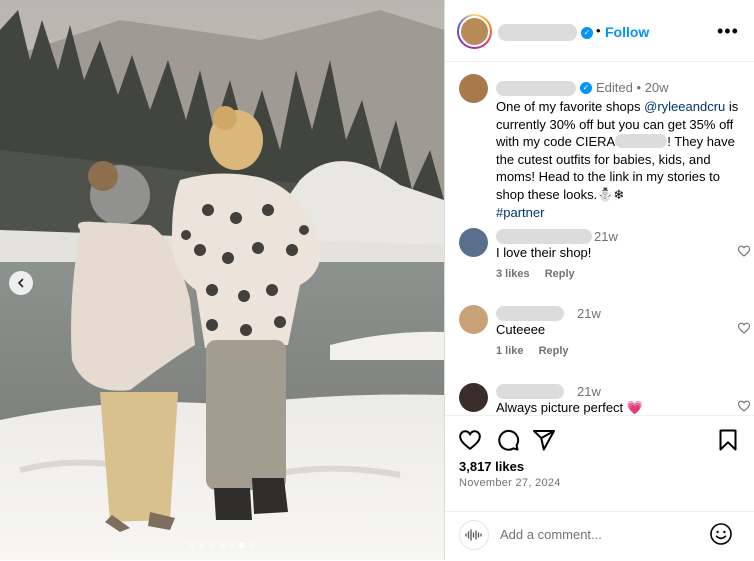  What do you see at coordinates (536, 88) in the screenshot?
I see `caption-username-redacted` at bounding box center [536, 88].